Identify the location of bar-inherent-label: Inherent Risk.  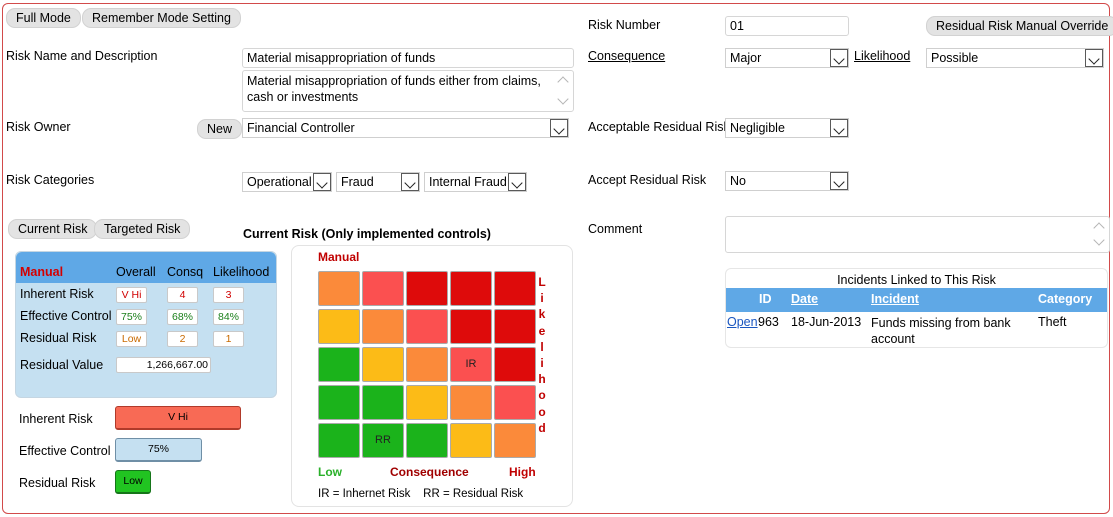
(56, 419).